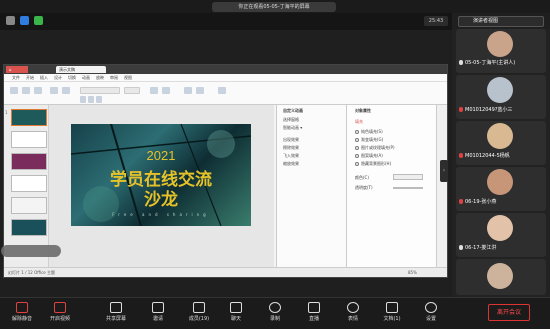 The image size is (550, 329). What do you see at coordinates (477, 201) in the screenshot?
I see `participant-name: 06-19-张小燕` at bounding box center [477, 201].